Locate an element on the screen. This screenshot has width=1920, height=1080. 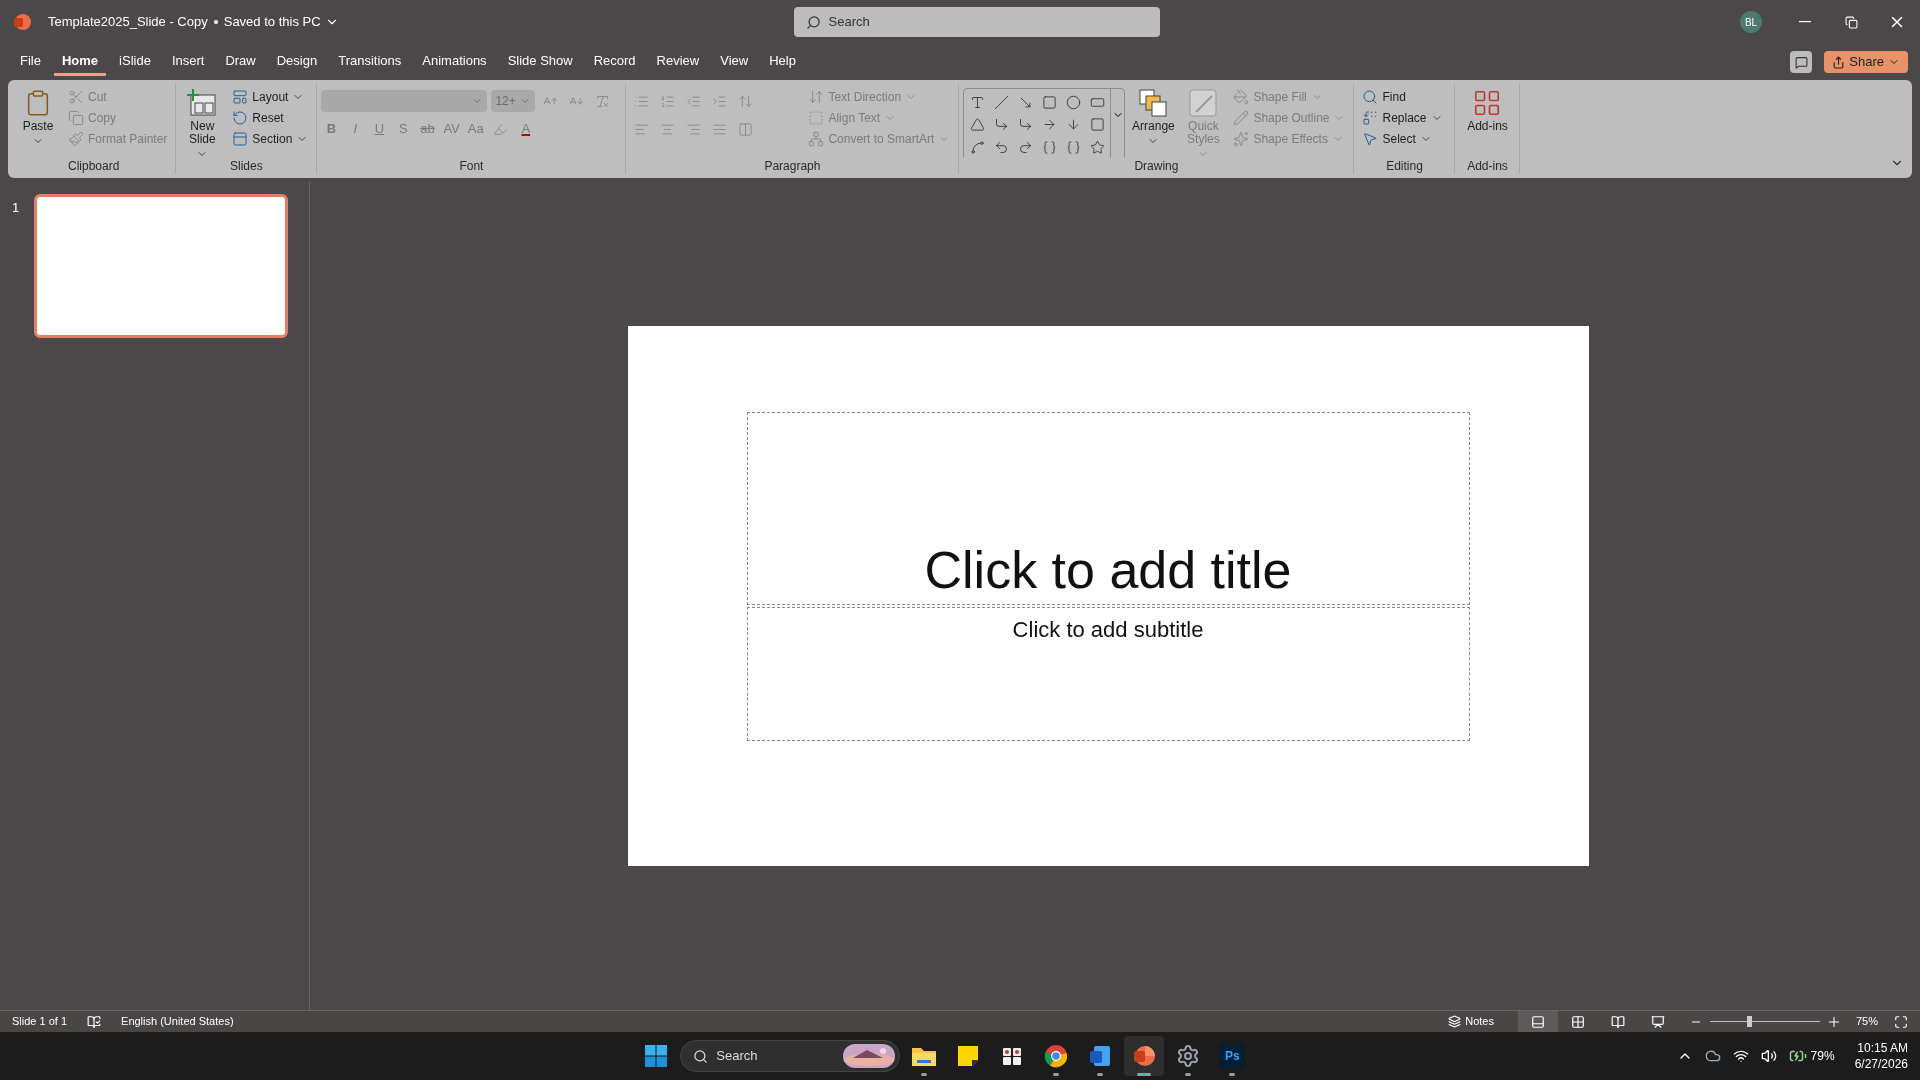
menu-tab: Help is located at coordinates (782, 62).